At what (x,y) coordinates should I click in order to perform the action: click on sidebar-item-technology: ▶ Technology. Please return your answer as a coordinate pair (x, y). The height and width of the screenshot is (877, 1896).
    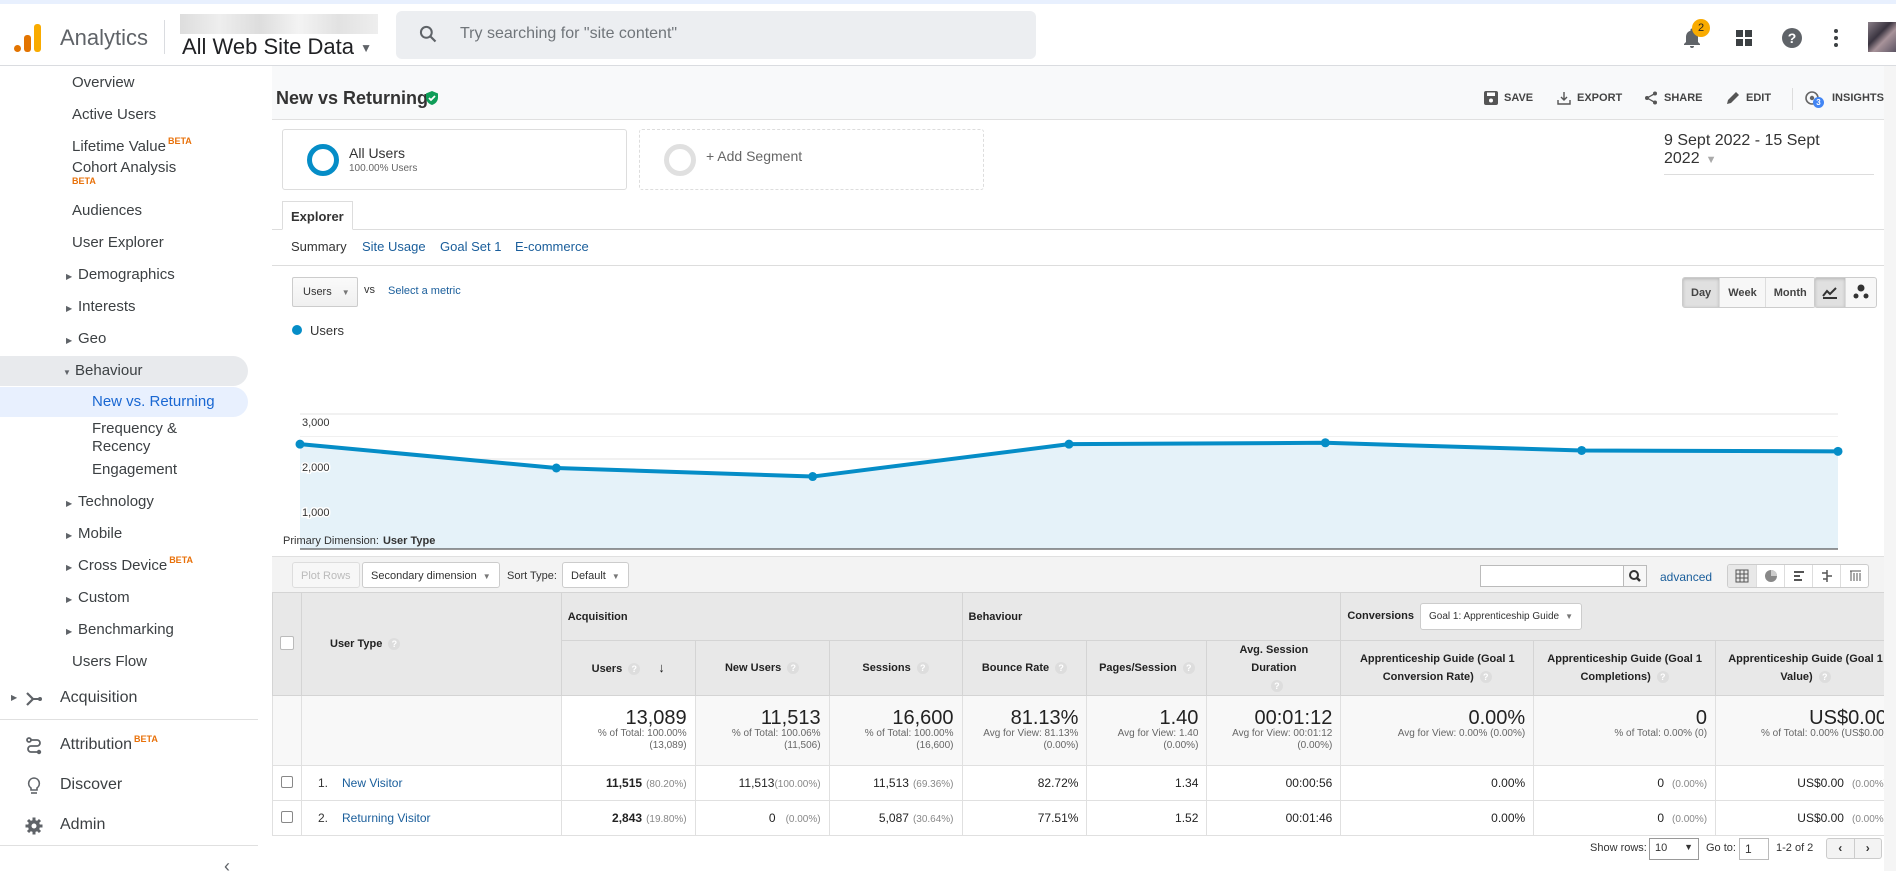
    Looking at the image, I should click on (124, 502).